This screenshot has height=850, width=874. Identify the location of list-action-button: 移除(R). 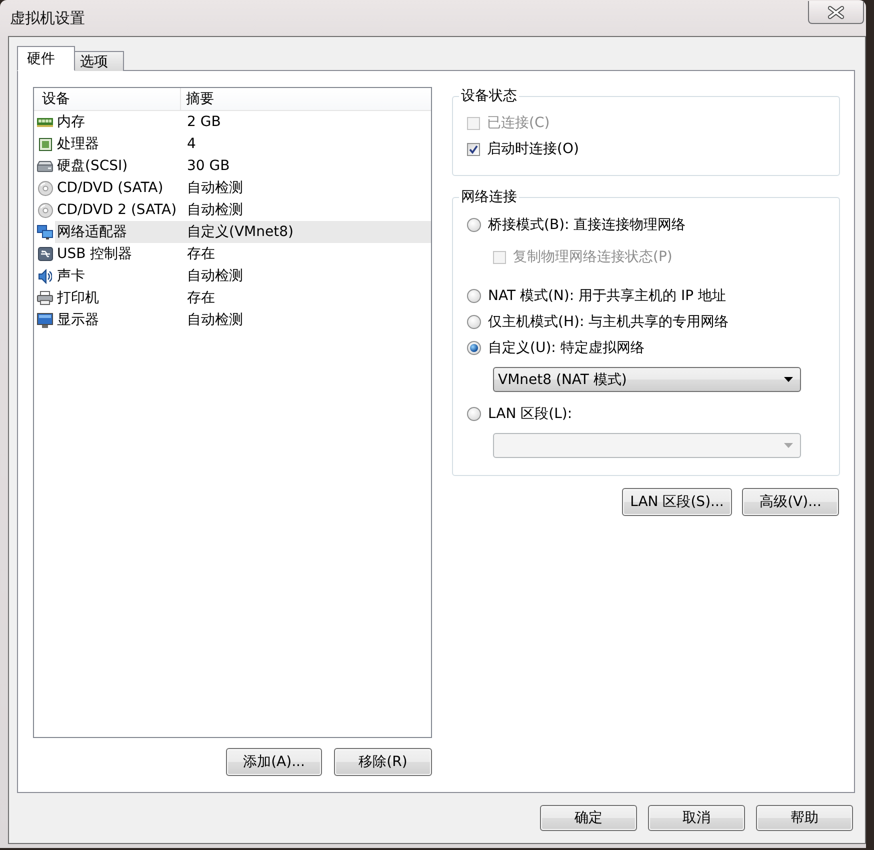
(383, 762).